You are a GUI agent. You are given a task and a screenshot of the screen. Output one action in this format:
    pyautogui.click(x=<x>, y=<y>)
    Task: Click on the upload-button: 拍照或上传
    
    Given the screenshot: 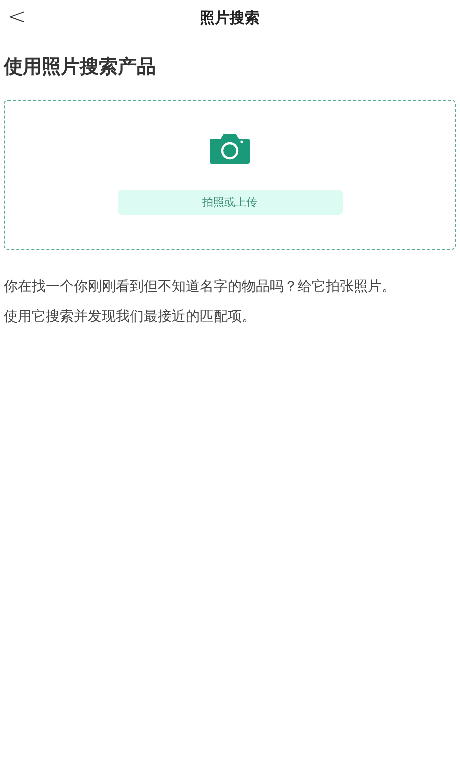 What is the action you would take?
    pyautogui.click(x=230, y=202)
    